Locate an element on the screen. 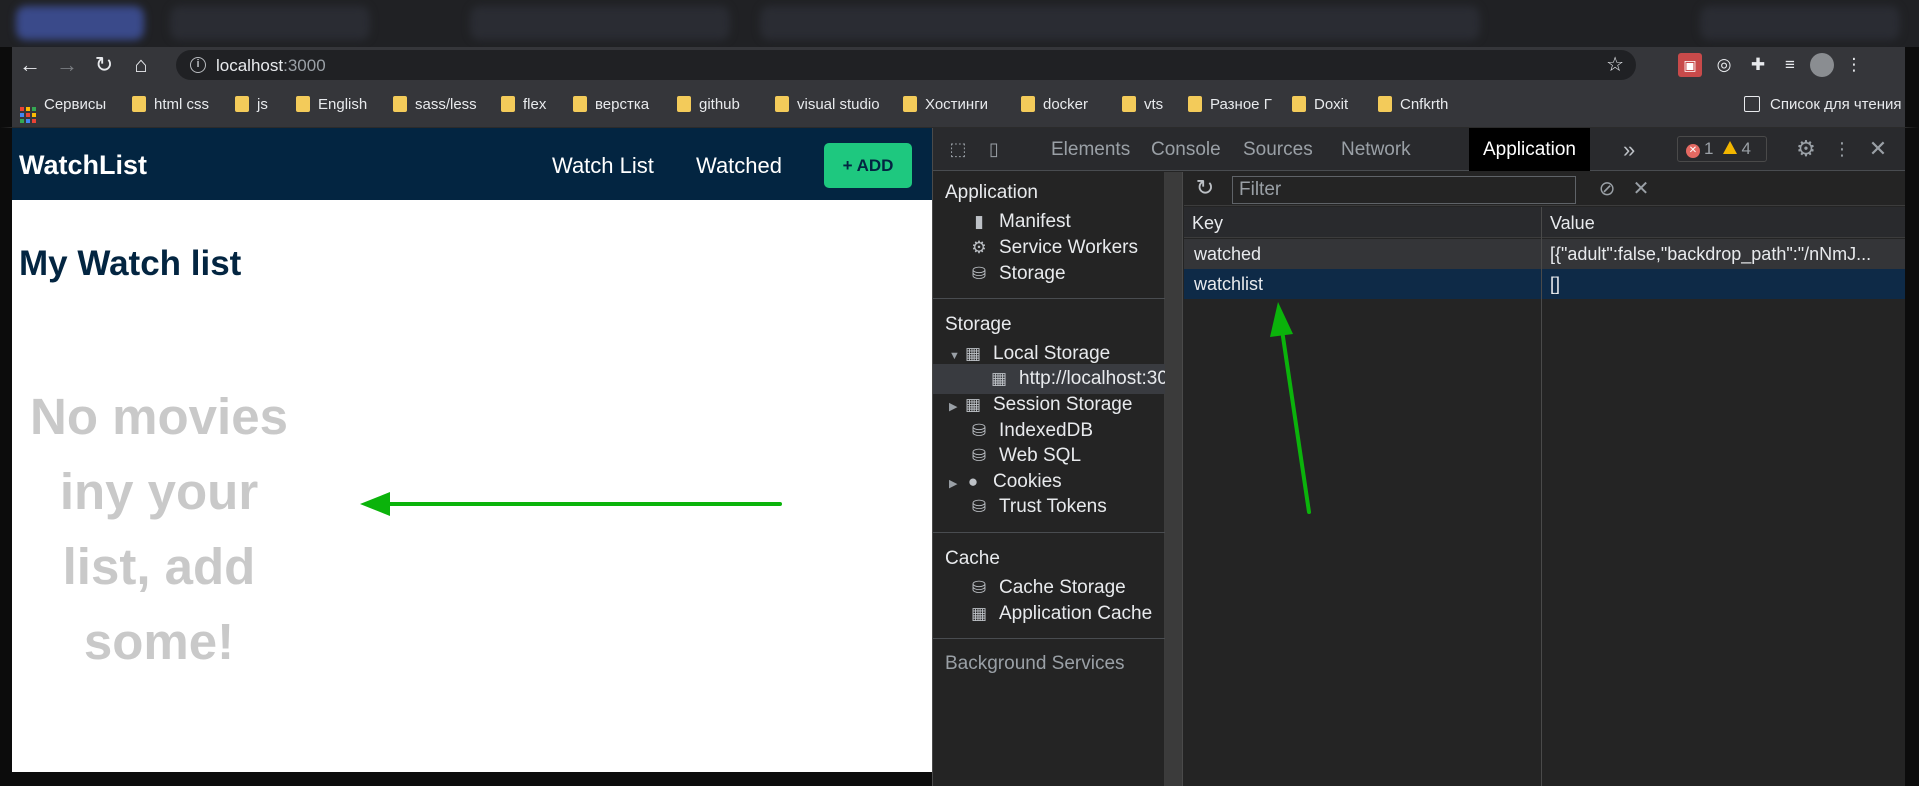 Image resolution: width=1919 pixels, height=786 pixels. menu-icon: ⋮ is located at coordinates (1854, 65).